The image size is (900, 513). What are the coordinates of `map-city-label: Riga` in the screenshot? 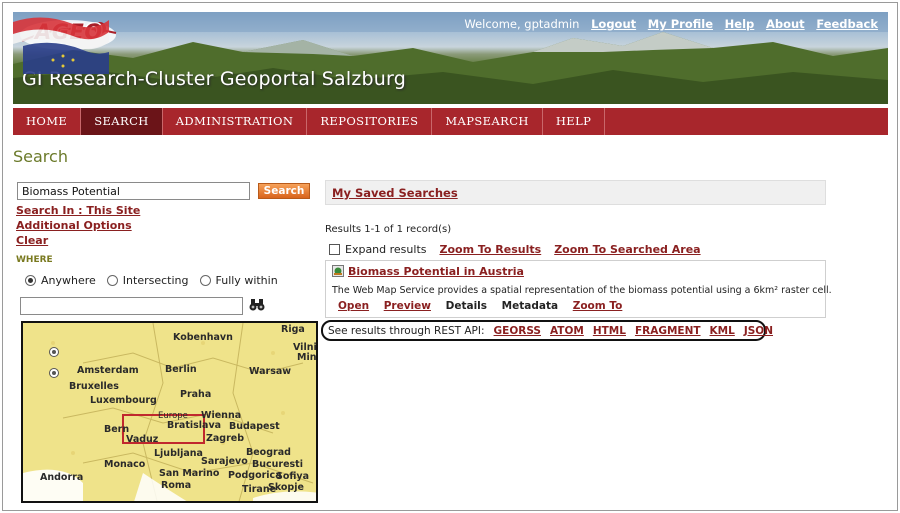 It's located at (293, 329).